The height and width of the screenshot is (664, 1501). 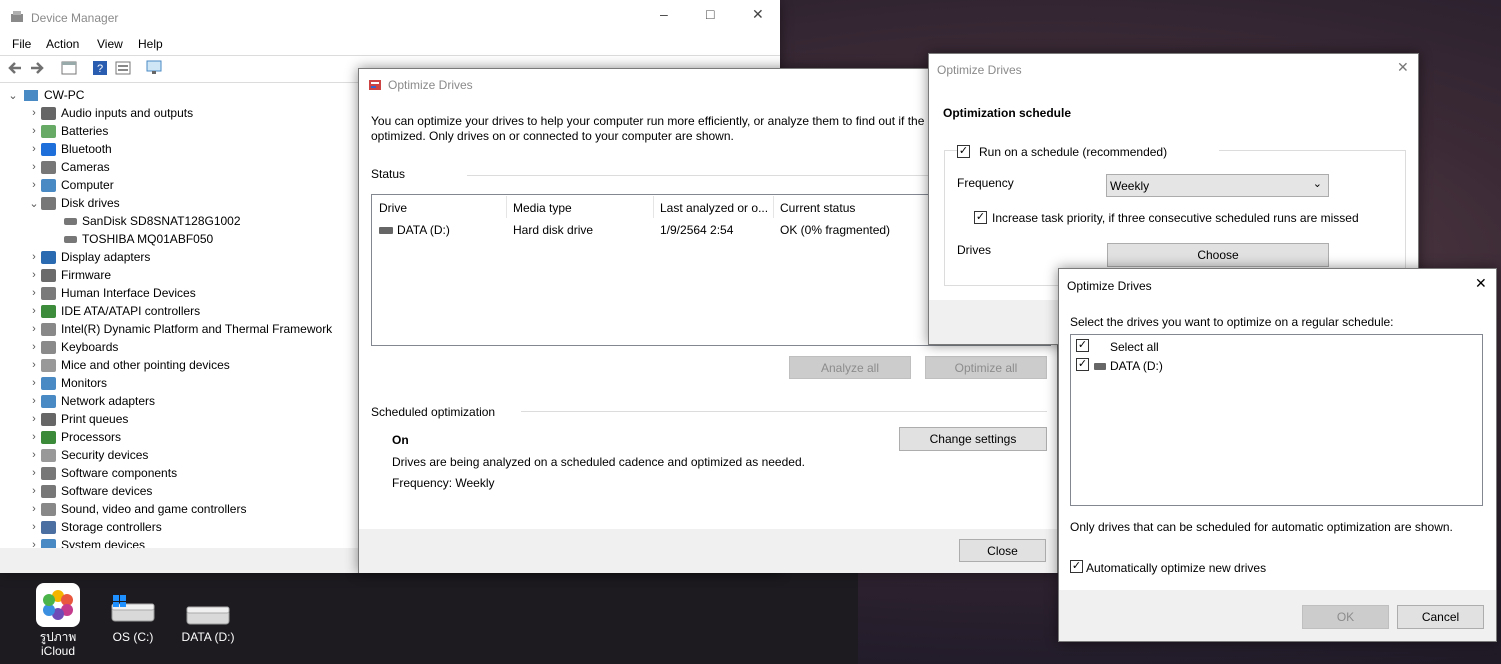 What do you see at coordinates (110, 44) in the screenshot?
I see `menu-view: View` at bounding box center [110, 44].